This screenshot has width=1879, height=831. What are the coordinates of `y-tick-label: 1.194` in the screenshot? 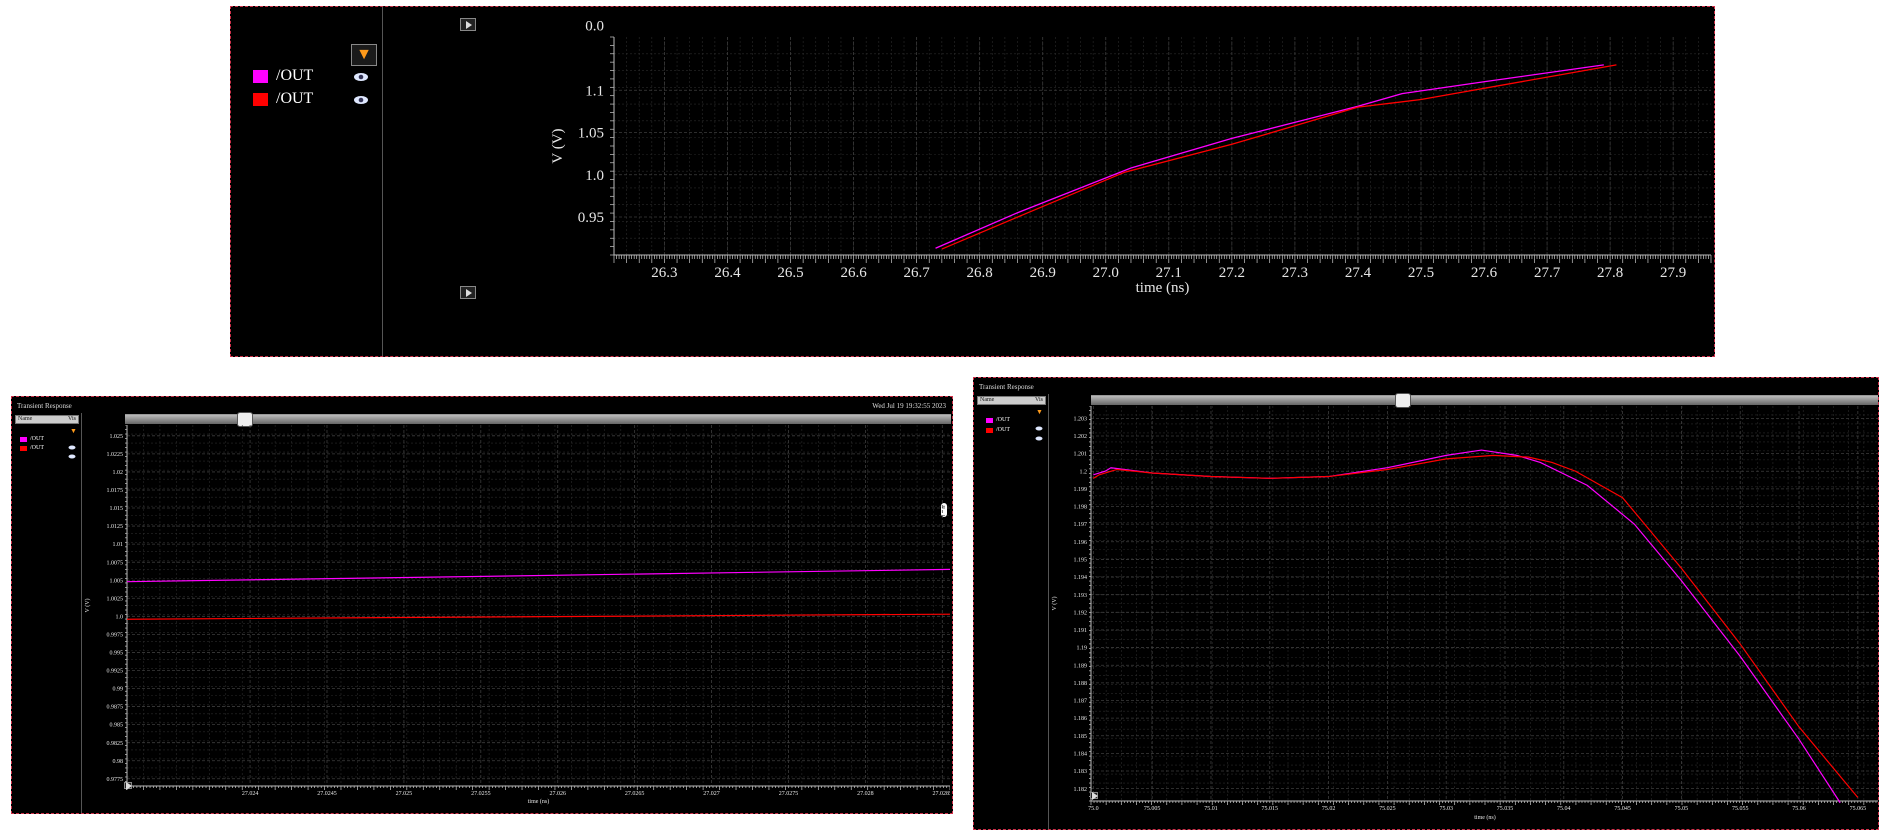 It's located at (1081, 578).